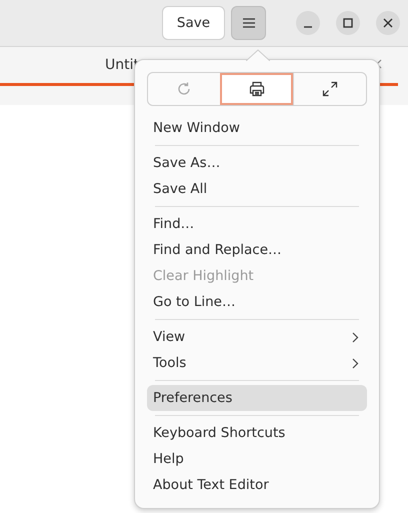 This screenshot has height=513, width=408. Describe the element at coordinates (257, 398) in the screenshot. I see `menu-item: Preferences` at that location.